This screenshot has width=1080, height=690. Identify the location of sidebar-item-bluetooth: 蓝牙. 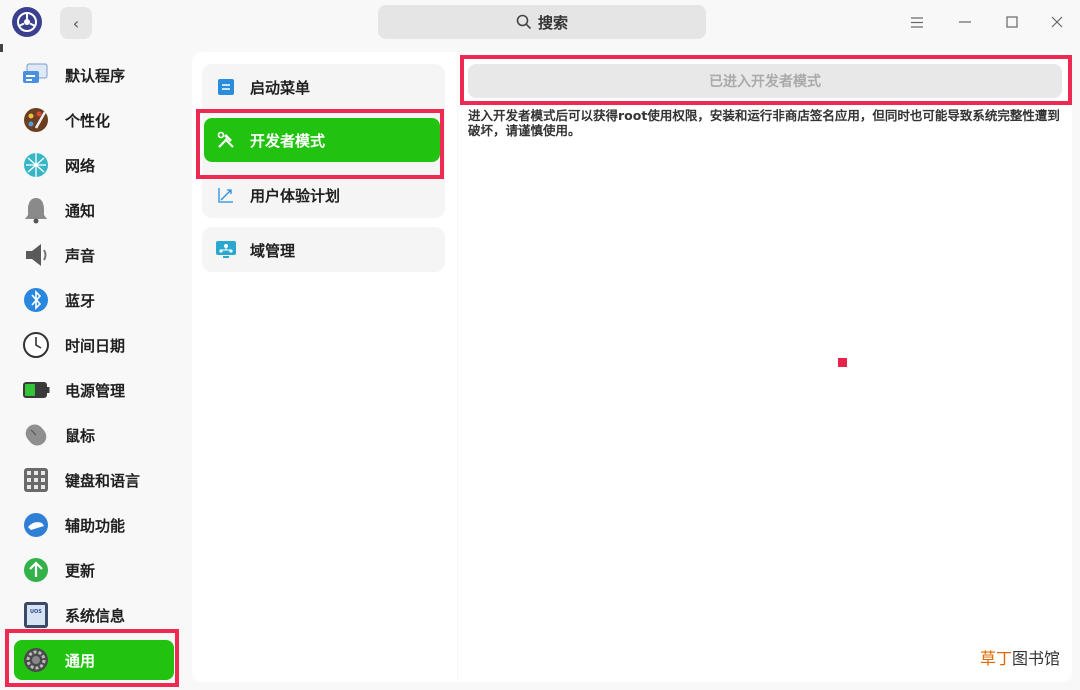
(94, 300).